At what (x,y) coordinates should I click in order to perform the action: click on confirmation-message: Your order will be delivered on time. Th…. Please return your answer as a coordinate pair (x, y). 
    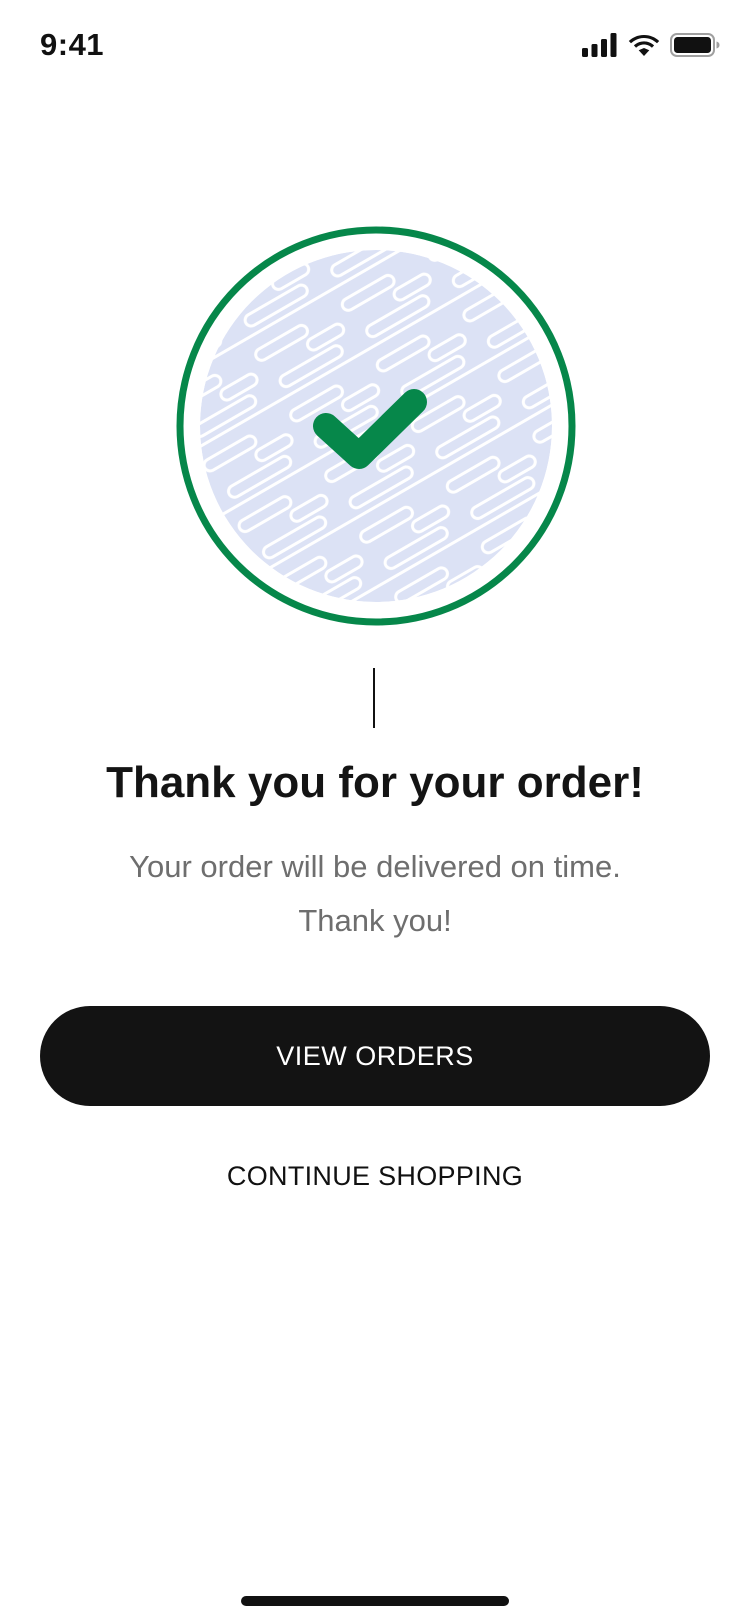
    Looking at the image, I should click on (375, 894).